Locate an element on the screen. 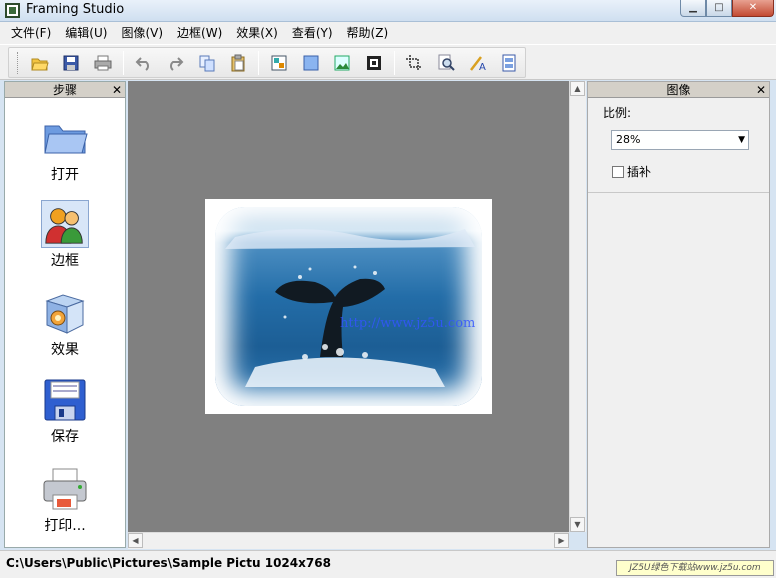  redo-icon is located at coordinates (175, 63).